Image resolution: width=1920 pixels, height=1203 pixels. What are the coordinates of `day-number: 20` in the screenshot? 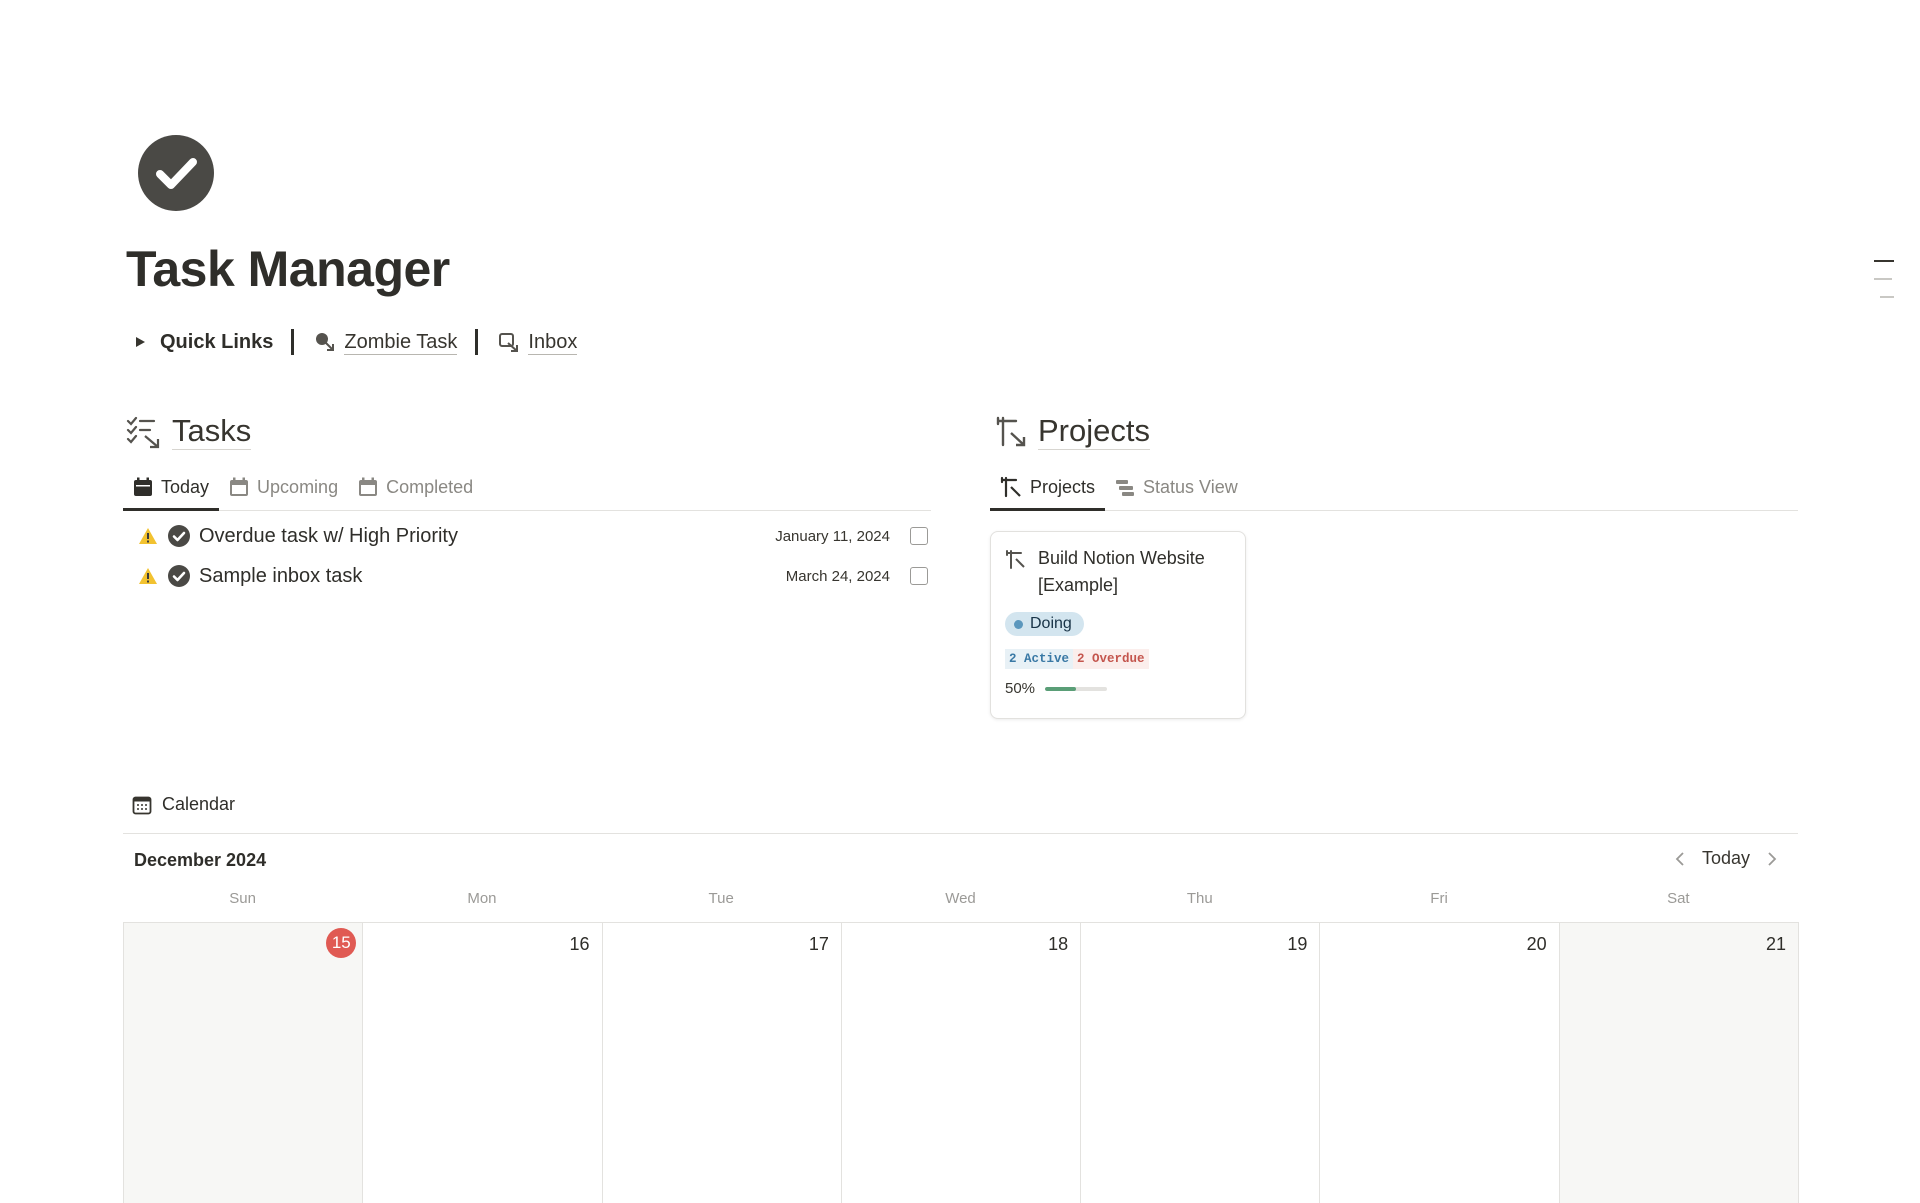 It's located at (1536, 944).